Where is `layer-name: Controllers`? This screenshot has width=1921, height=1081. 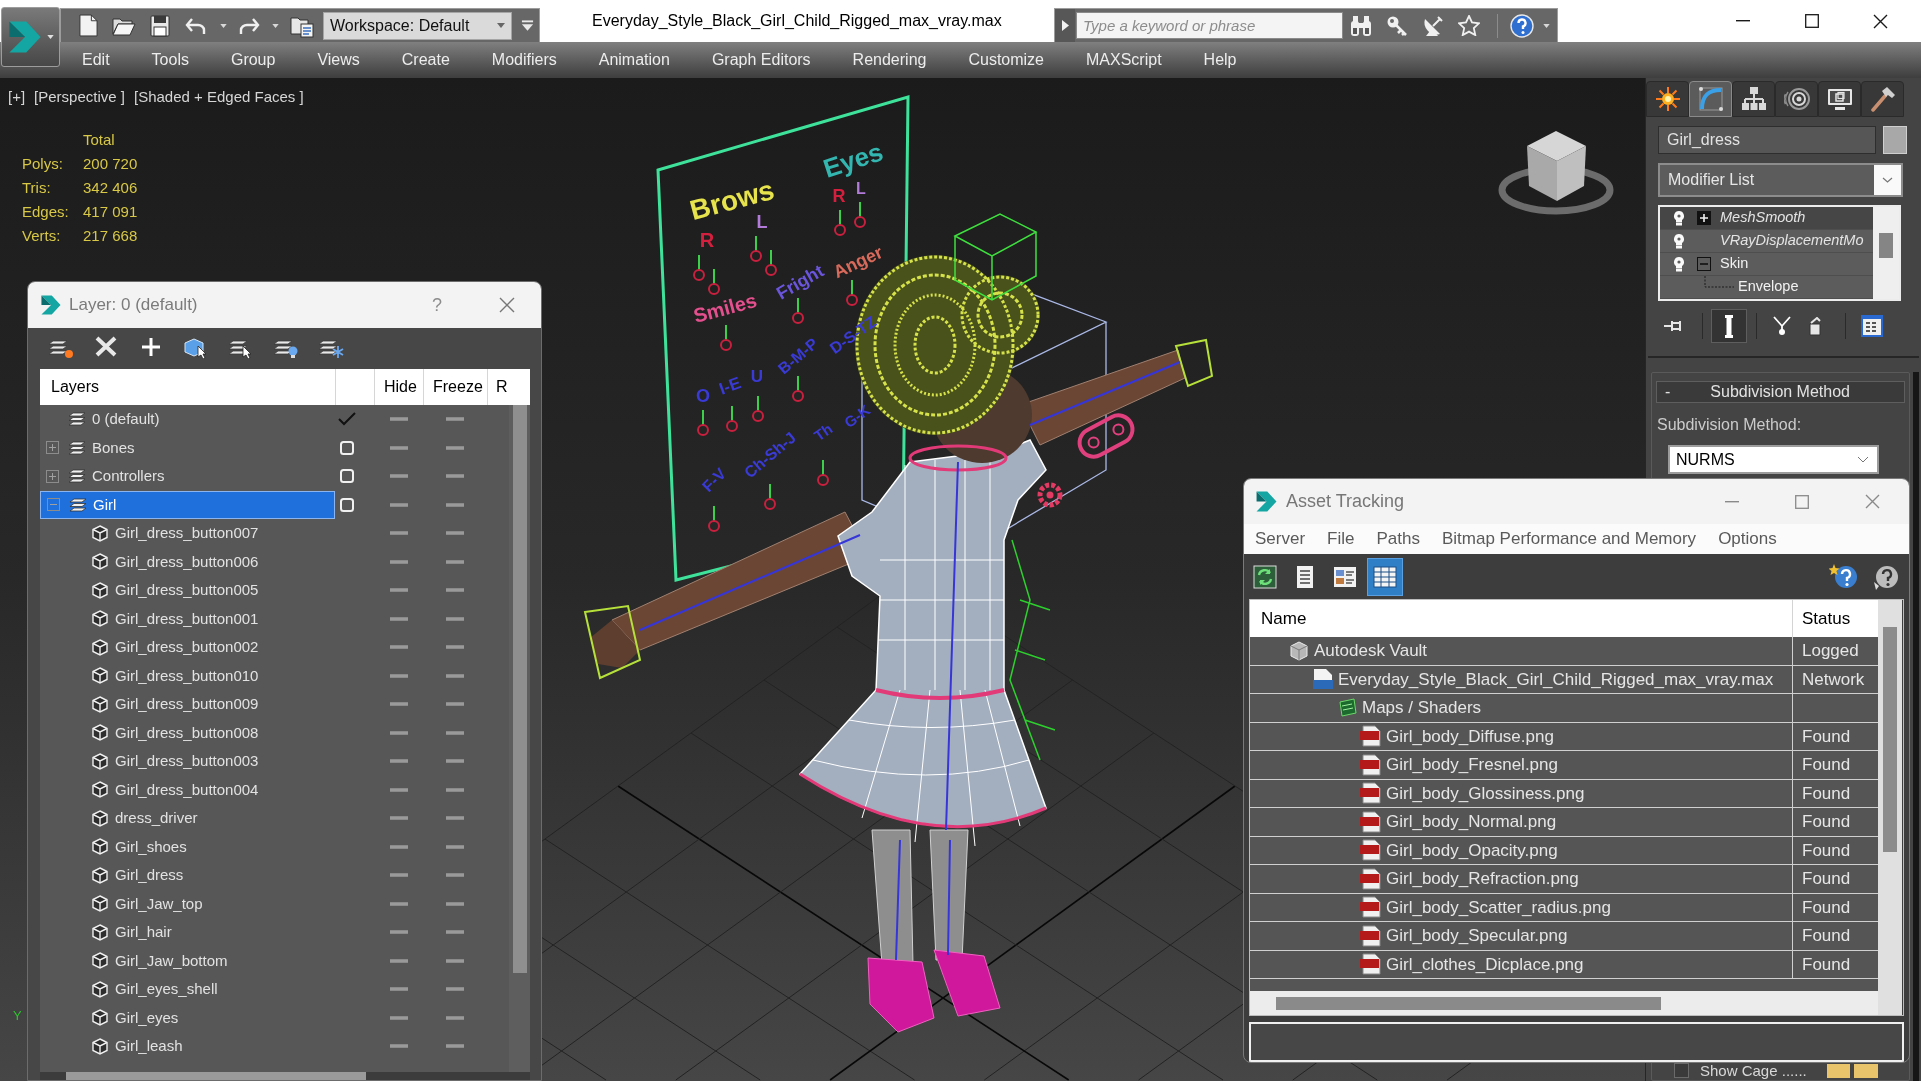 layer-name: Controllers is located at coordinates (128, 476).